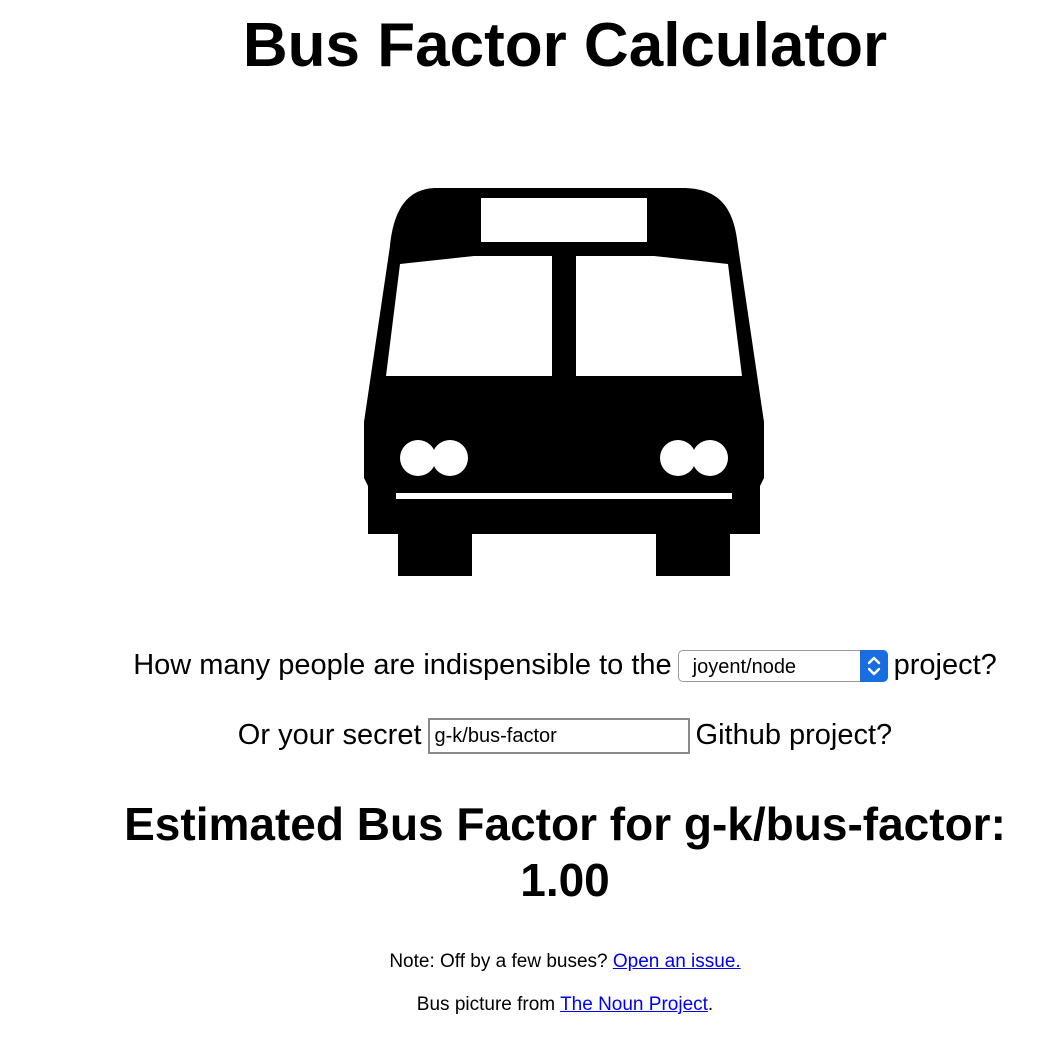  I want to click on picture-credit: Bus picture from The Noun Project., so click(530, 1005).